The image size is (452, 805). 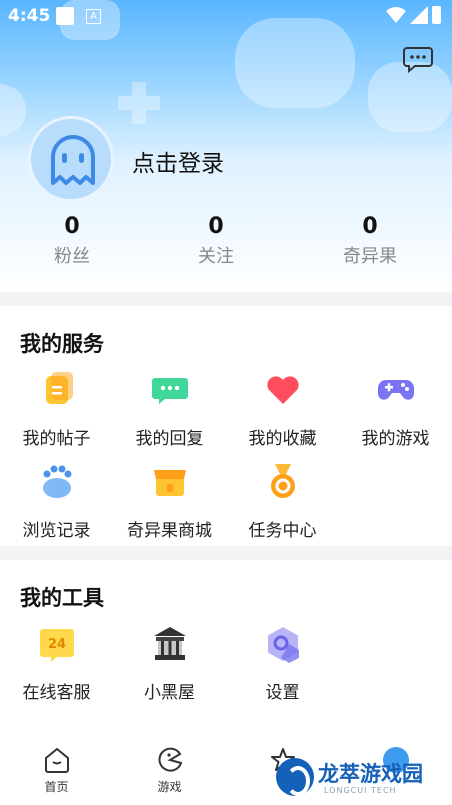 What do you see at coordinates (72, 256) in the screenshot?
I see `stat-label: 粉丝` at bounding box center [72, 256].